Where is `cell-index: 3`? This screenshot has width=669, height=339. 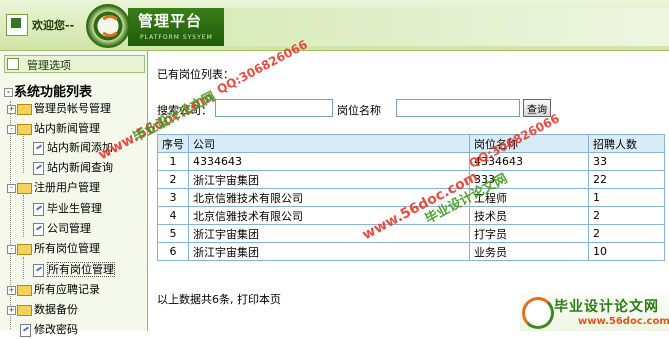 cell-index: 3 is located at coordinates (173, 197).